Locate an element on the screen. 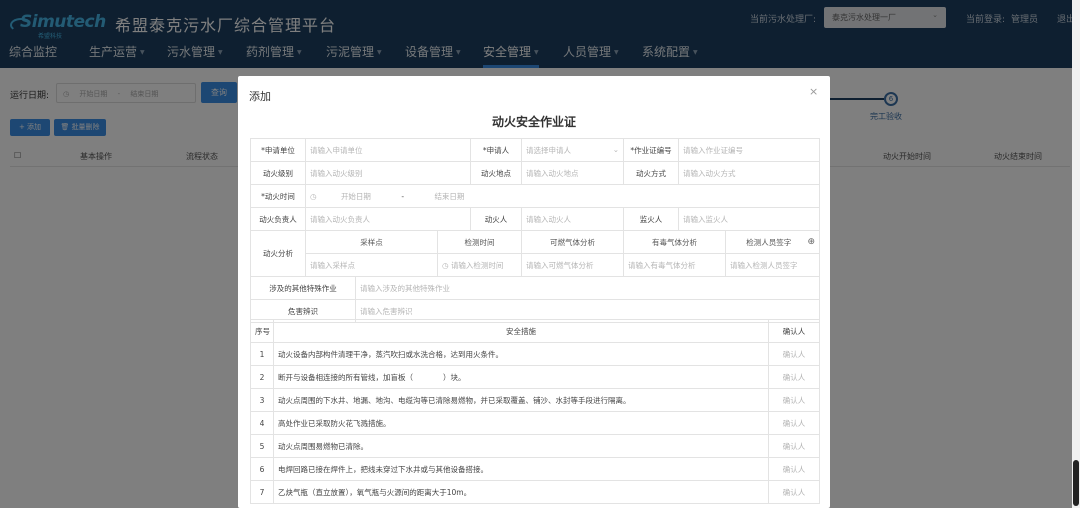  fire-watcher-input: 请输入监火人 is located at coordinates (749, 219).